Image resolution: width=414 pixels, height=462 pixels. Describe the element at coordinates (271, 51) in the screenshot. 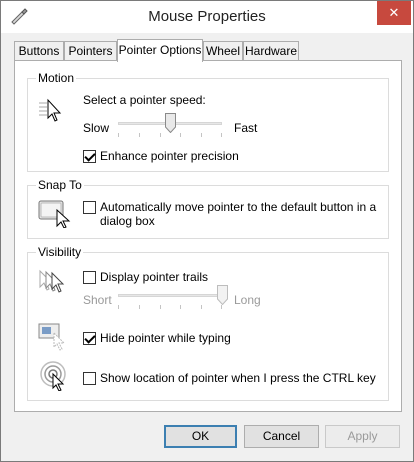

I see `tab-hardware: Hardware` at that location.